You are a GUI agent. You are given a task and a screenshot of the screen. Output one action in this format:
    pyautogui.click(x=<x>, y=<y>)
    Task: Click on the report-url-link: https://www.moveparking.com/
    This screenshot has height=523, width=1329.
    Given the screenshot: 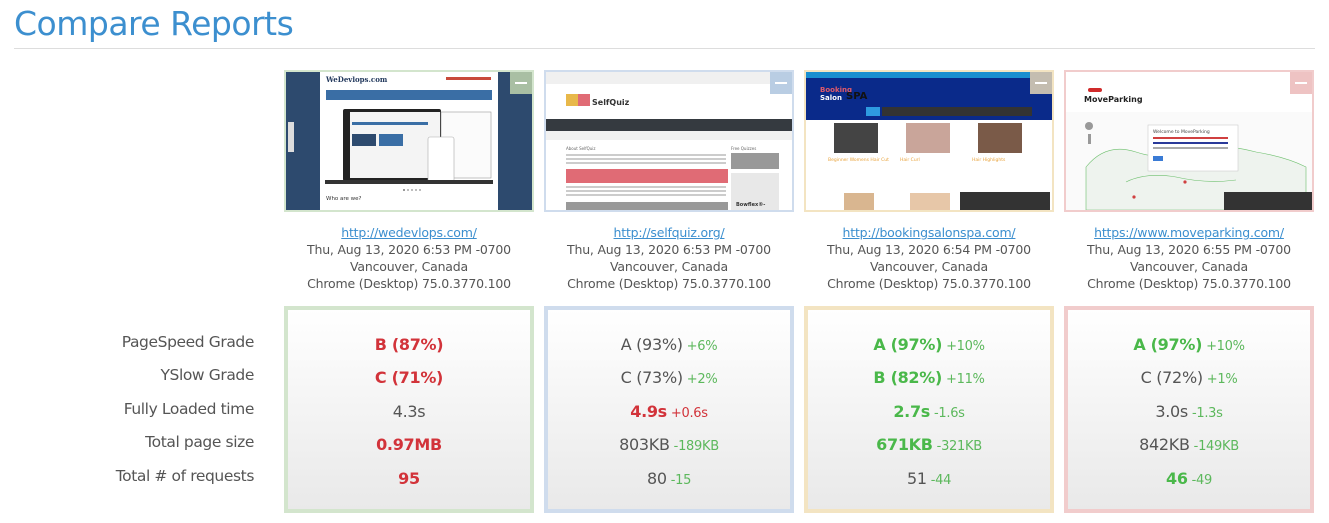 What is the action you would take?
    pyautogui.click(x=1189, y=232)
    